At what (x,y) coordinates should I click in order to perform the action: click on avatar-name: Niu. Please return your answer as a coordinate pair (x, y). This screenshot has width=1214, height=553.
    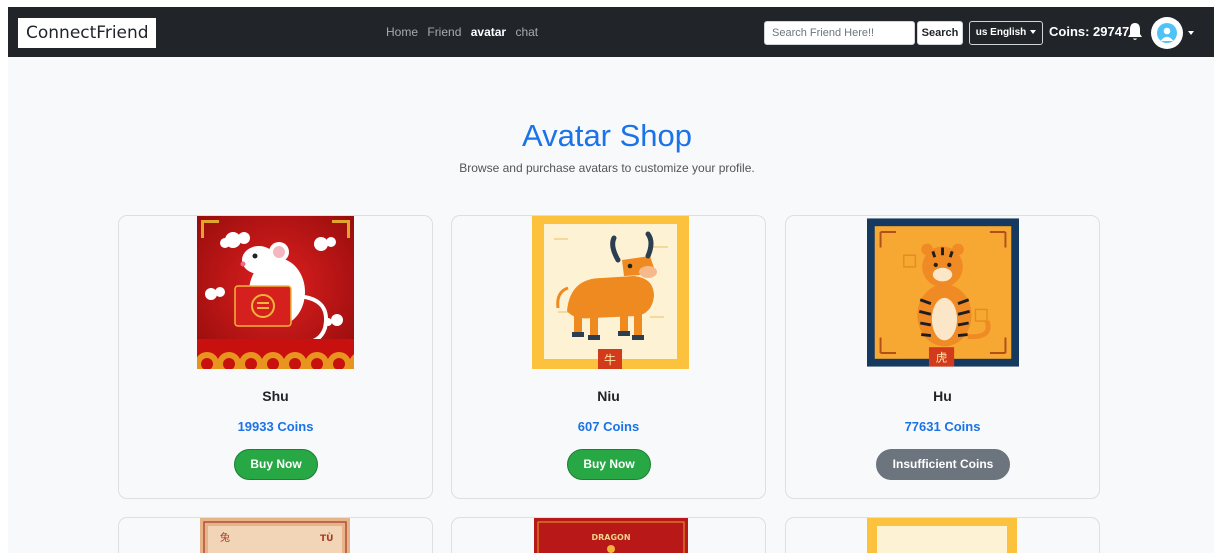
    Looking at the image, I should click on (608, 396).